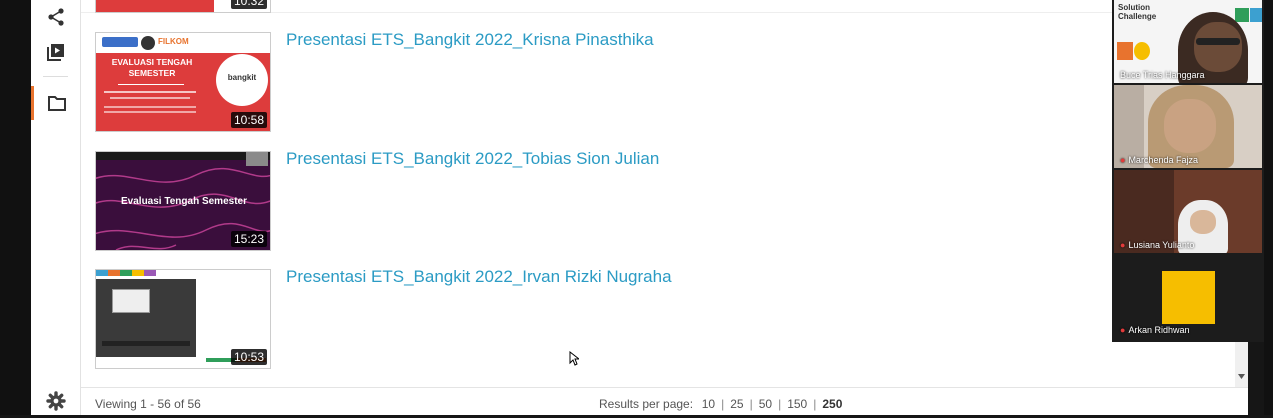  Describe the element at coordinates (595, 6) in the screenshot. I see `video-item: 10:32` at that location.